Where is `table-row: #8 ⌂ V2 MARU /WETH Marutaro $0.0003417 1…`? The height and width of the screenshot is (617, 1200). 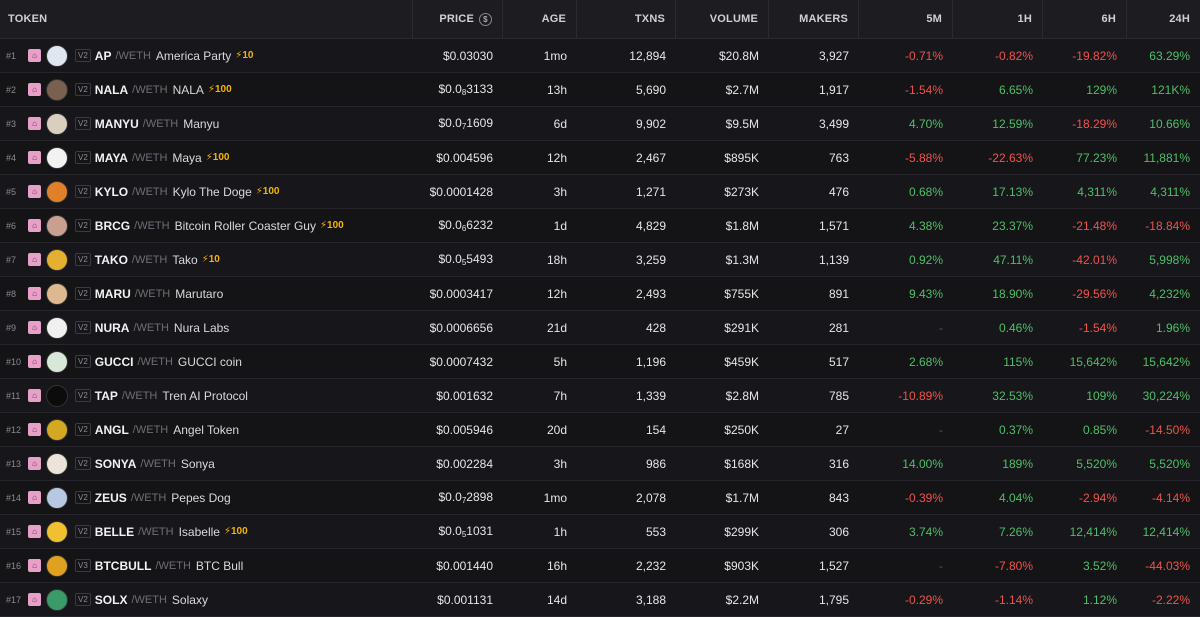
table-row: #8 ⌂ V2 MARU /WETH Marutaro $0.0003417 1… is located at coordinates (600, 294).